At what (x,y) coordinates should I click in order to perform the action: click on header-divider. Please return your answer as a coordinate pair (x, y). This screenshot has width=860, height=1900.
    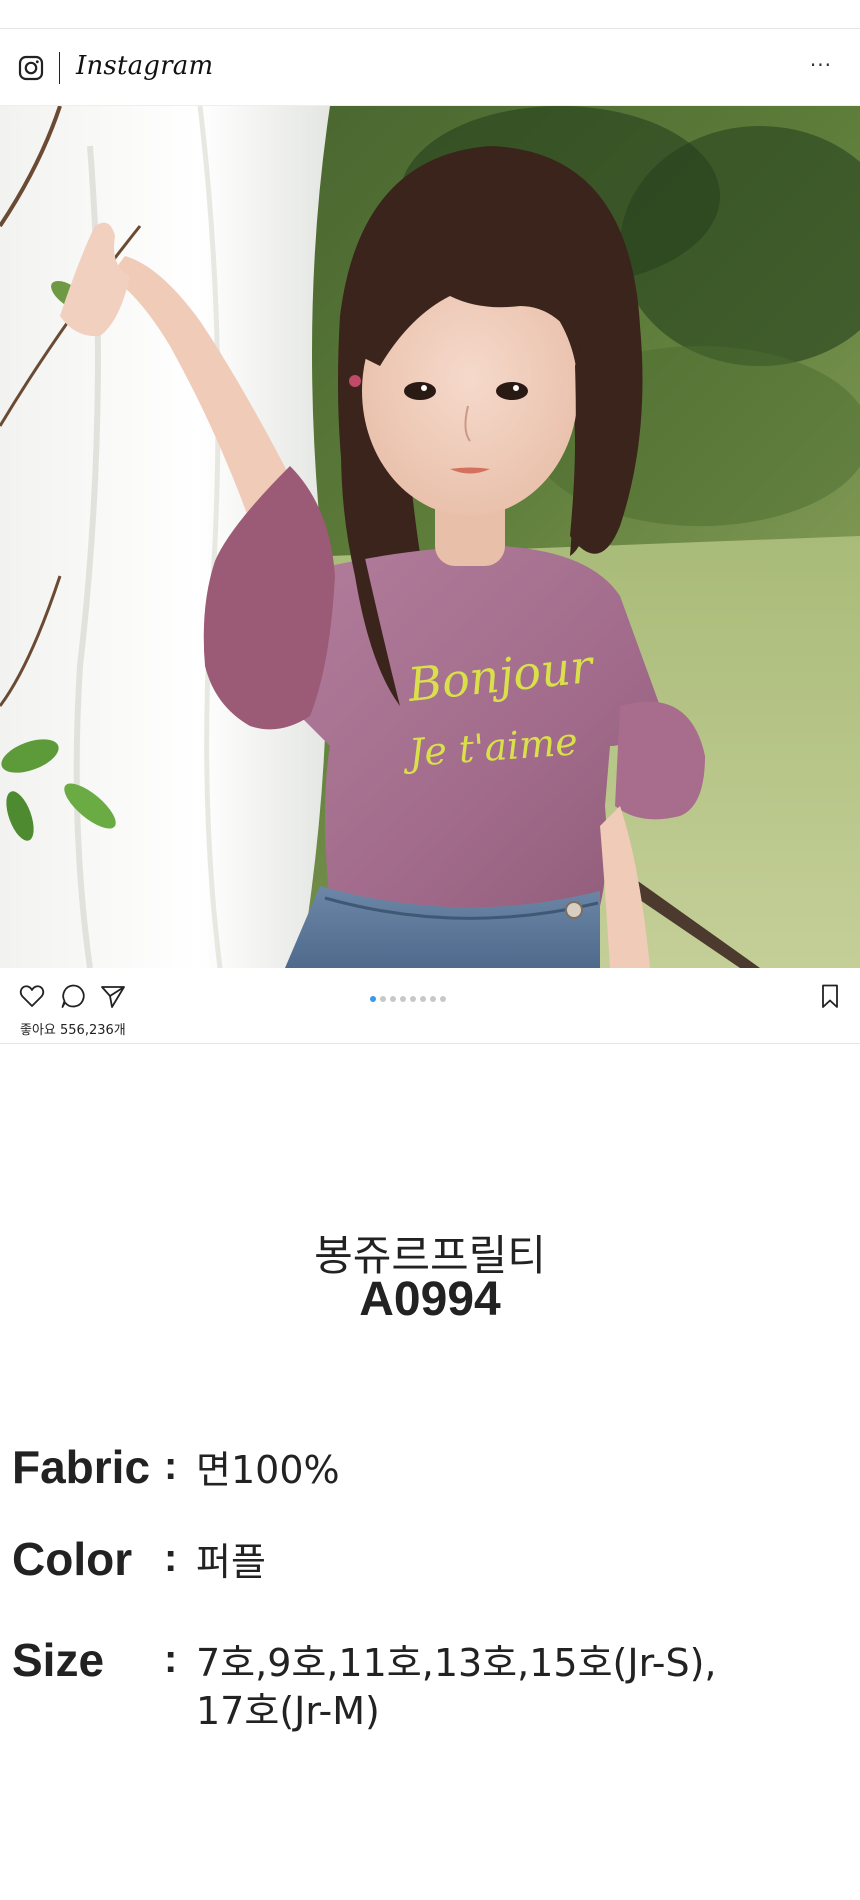
    Looking at the image, I should click on (59, 68).